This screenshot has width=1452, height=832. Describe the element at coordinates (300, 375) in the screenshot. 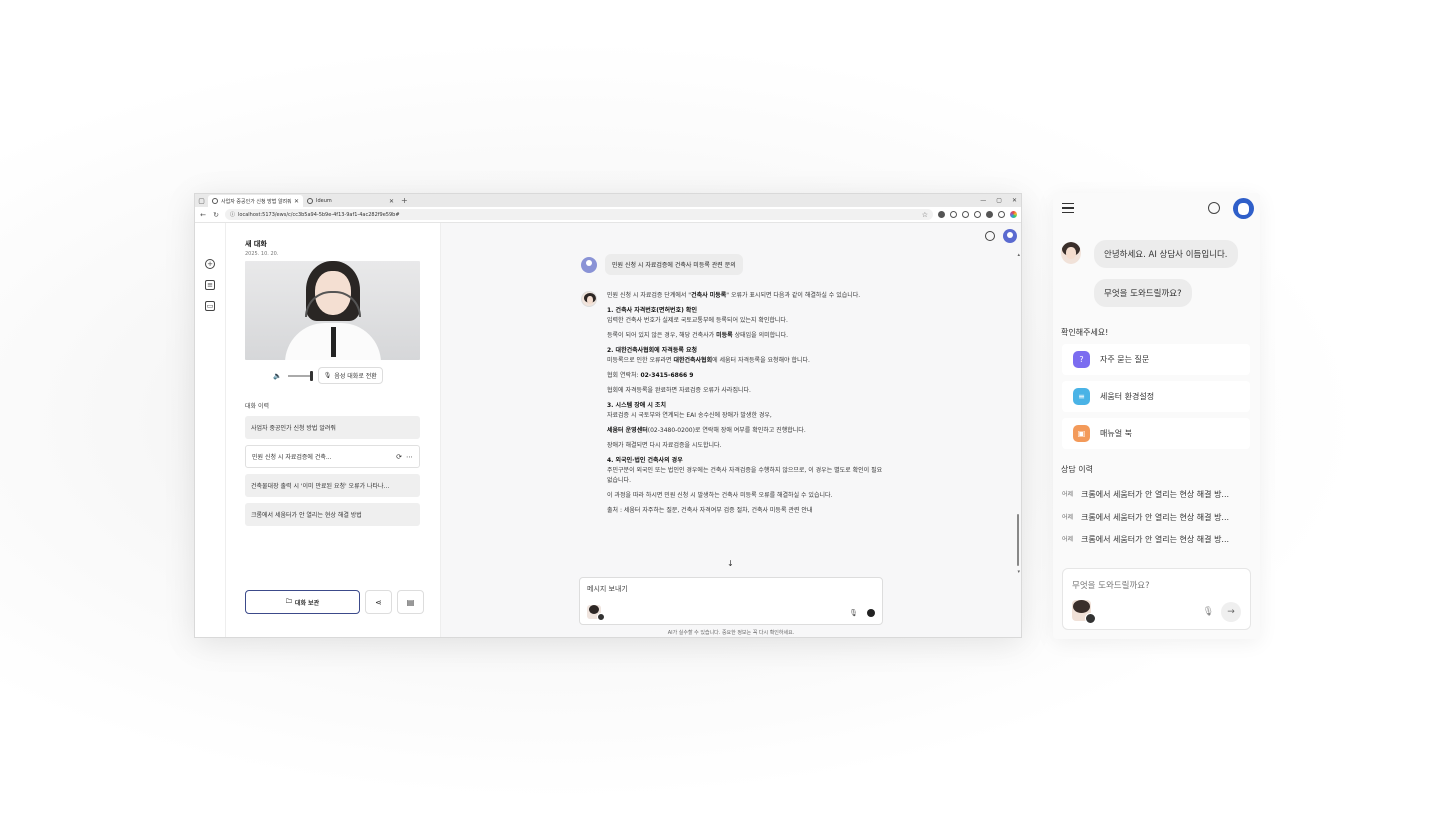

I see `volume-slider` at that location.